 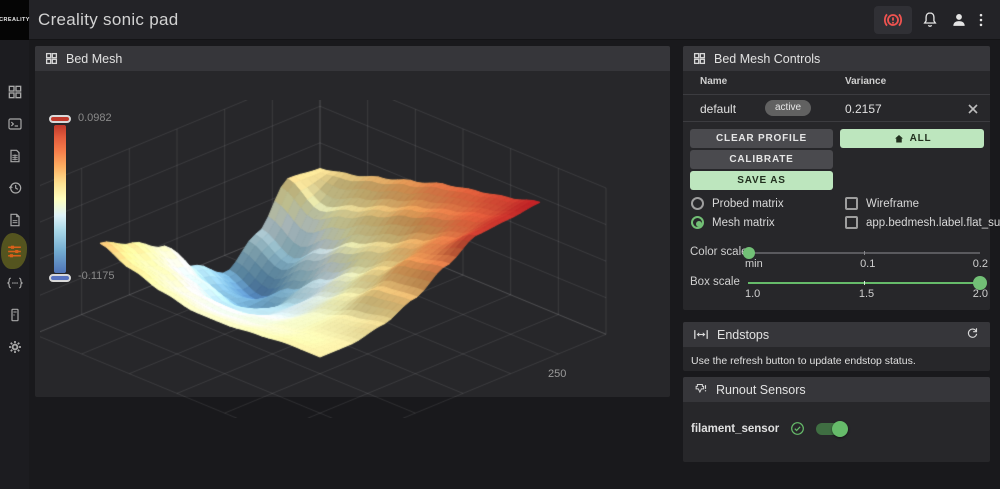 I want to click on close-icon, so click(x=973, y=109).